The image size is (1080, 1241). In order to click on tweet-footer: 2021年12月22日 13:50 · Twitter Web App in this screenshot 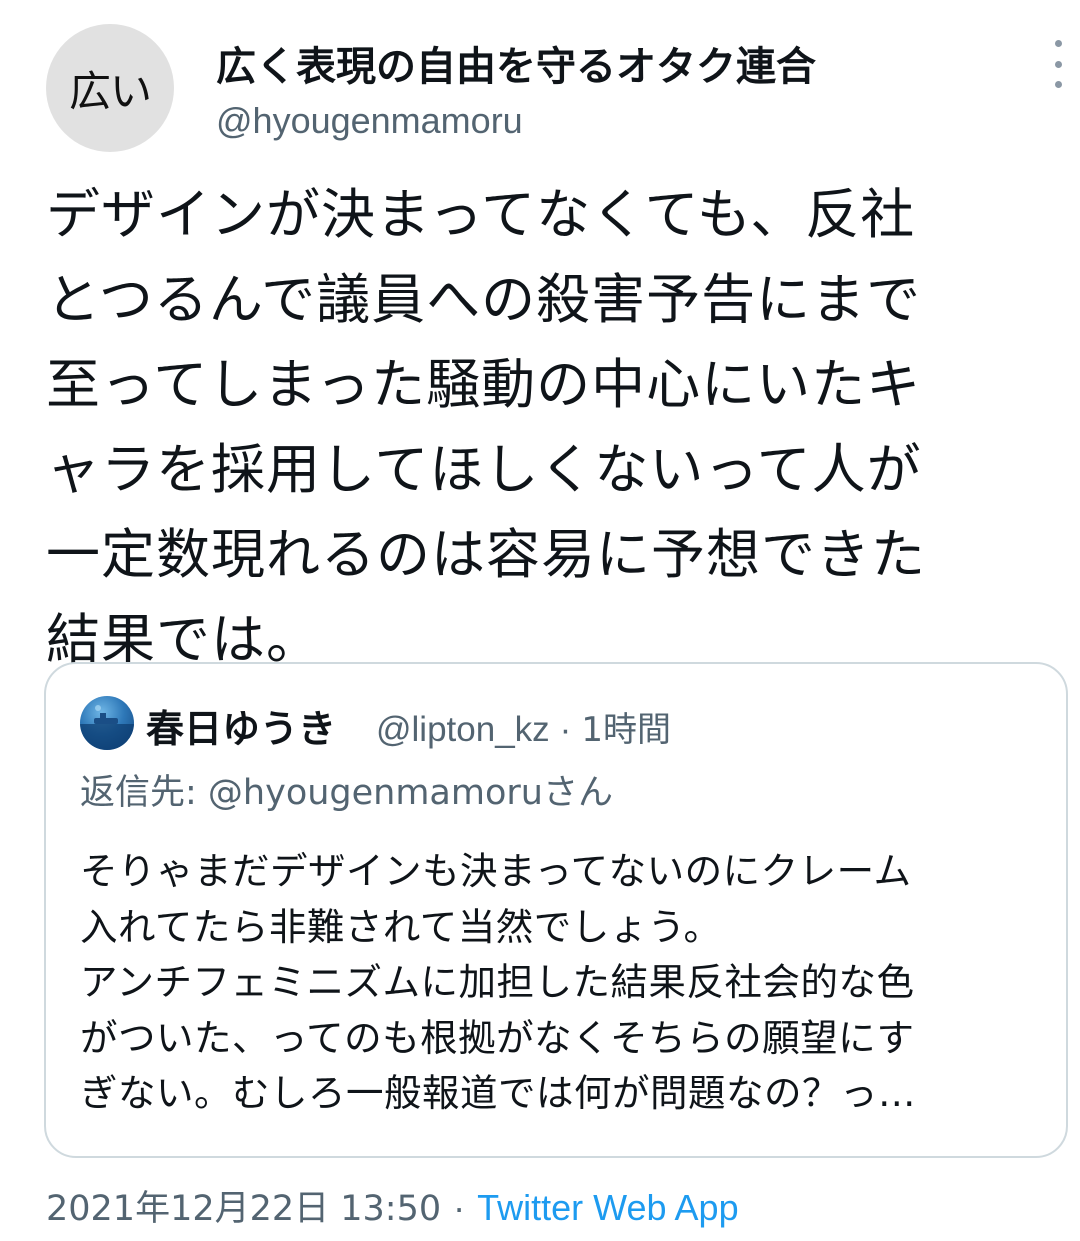, I will do `click(392, 1205)`.